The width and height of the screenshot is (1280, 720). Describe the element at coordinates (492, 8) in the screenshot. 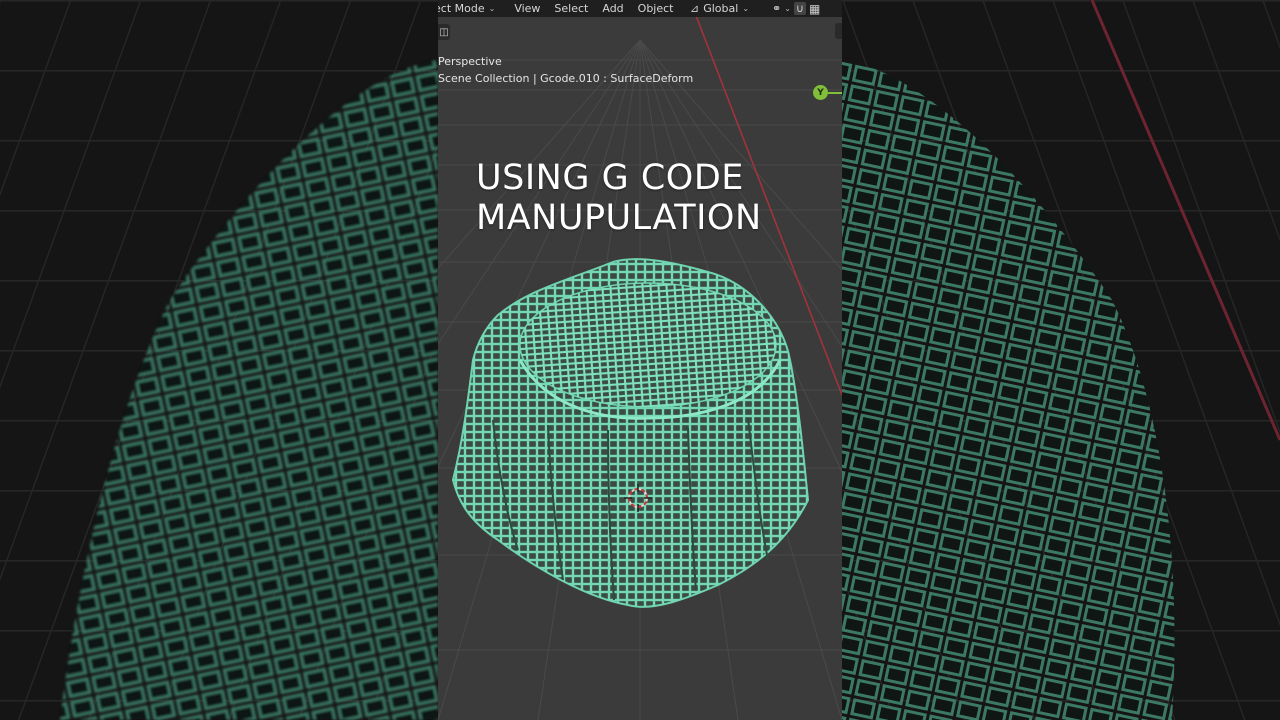

I see `mode-chevron-icon: ⌄` at that location.